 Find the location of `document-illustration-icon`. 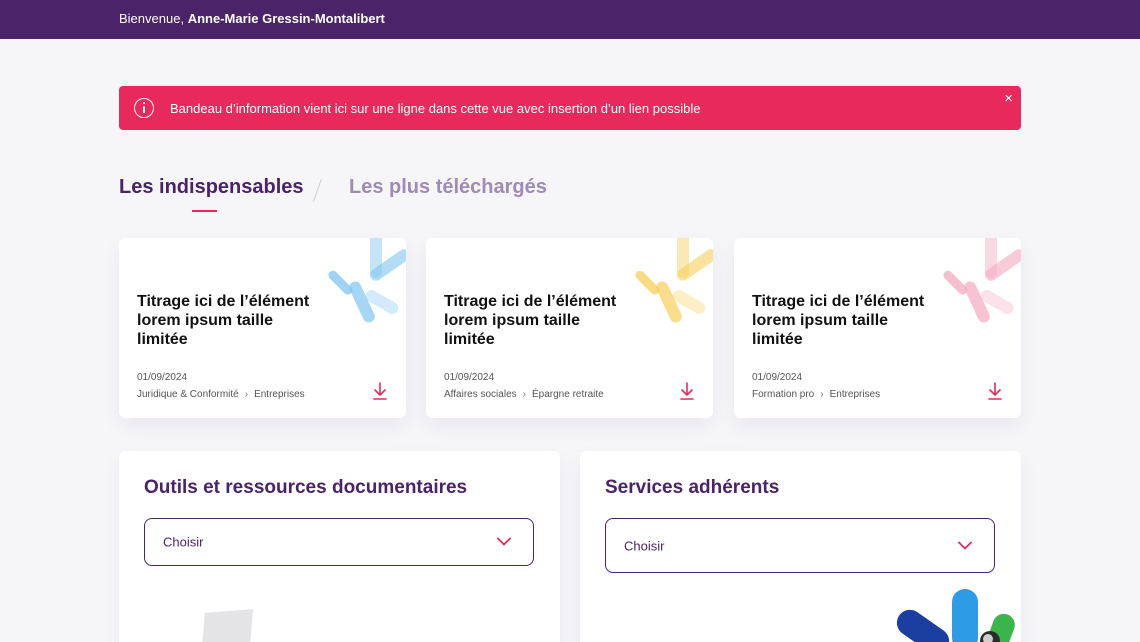

document-illustration-icon is located at coordinates (227, 625).